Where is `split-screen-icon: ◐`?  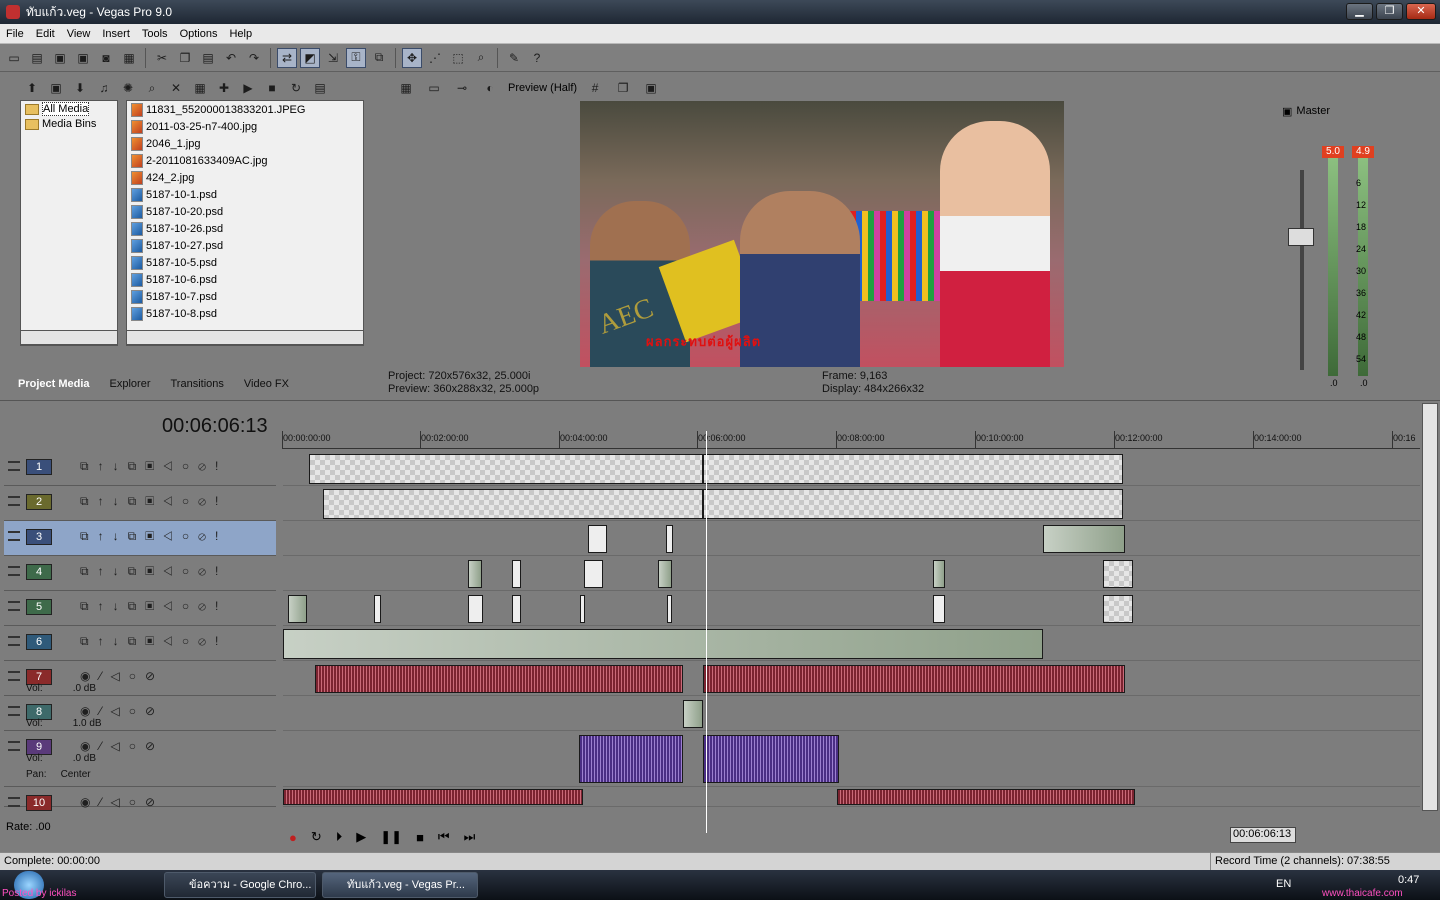 split-screen-icon: ◐ is located at coordinates (490, 88).